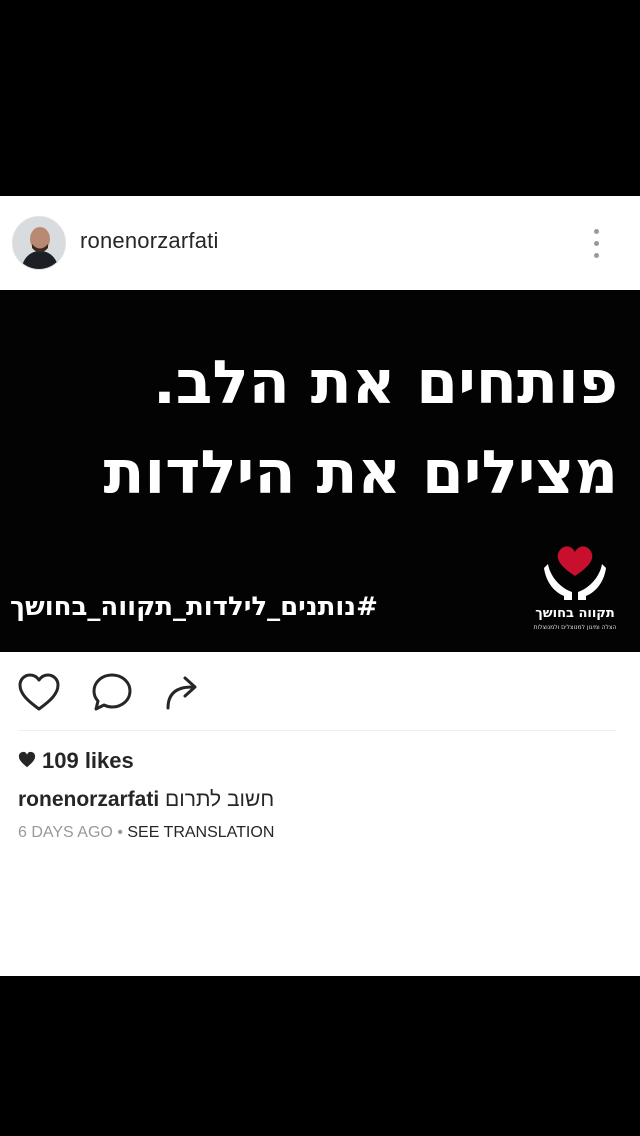 The height and width of the screenshot is (1136, 640). I want to click on profile-photo-icon, so click(39, 243).